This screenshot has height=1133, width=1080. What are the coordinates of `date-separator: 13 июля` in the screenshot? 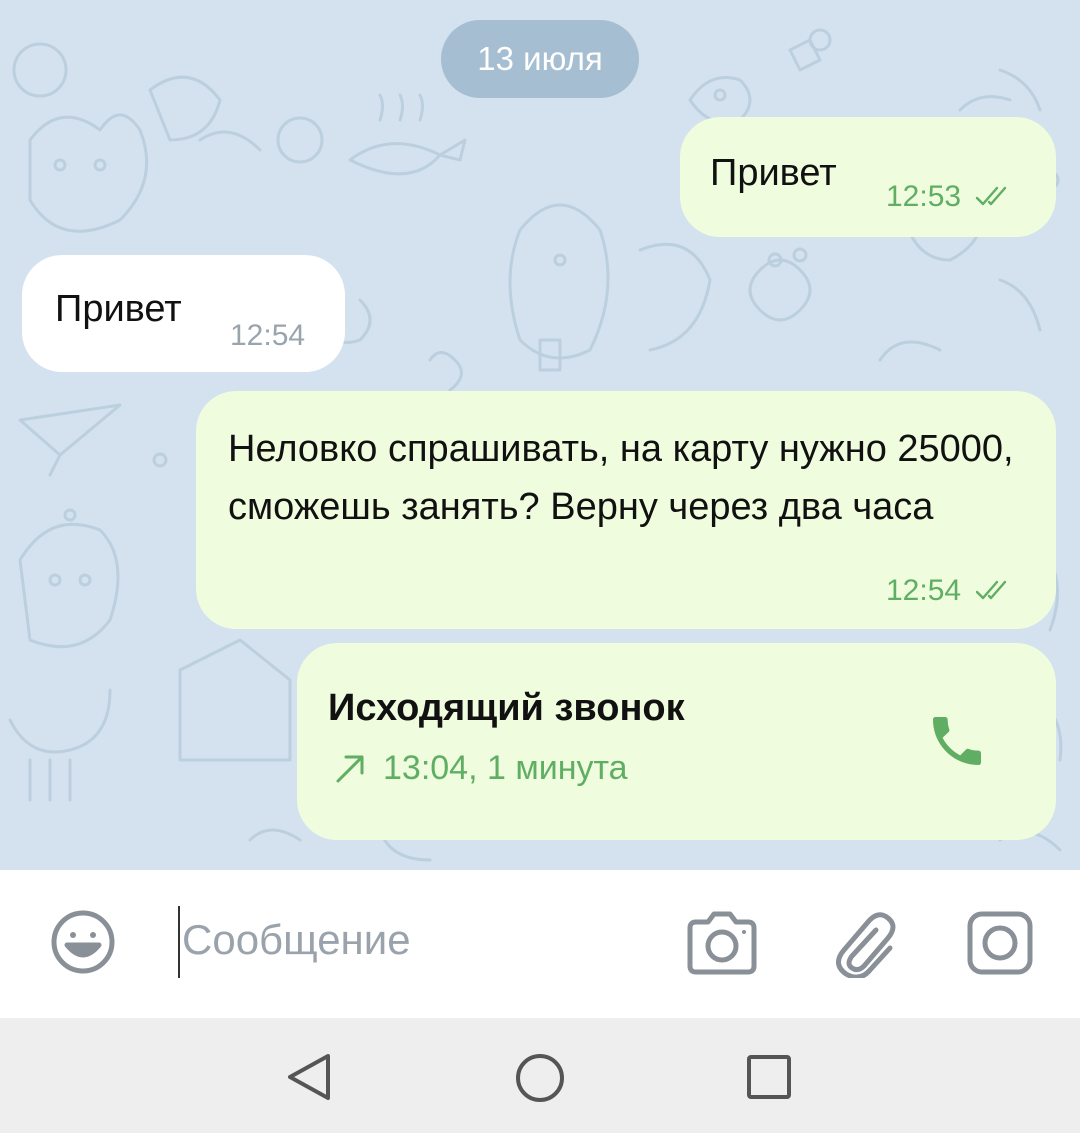 It's located at (540, 59).